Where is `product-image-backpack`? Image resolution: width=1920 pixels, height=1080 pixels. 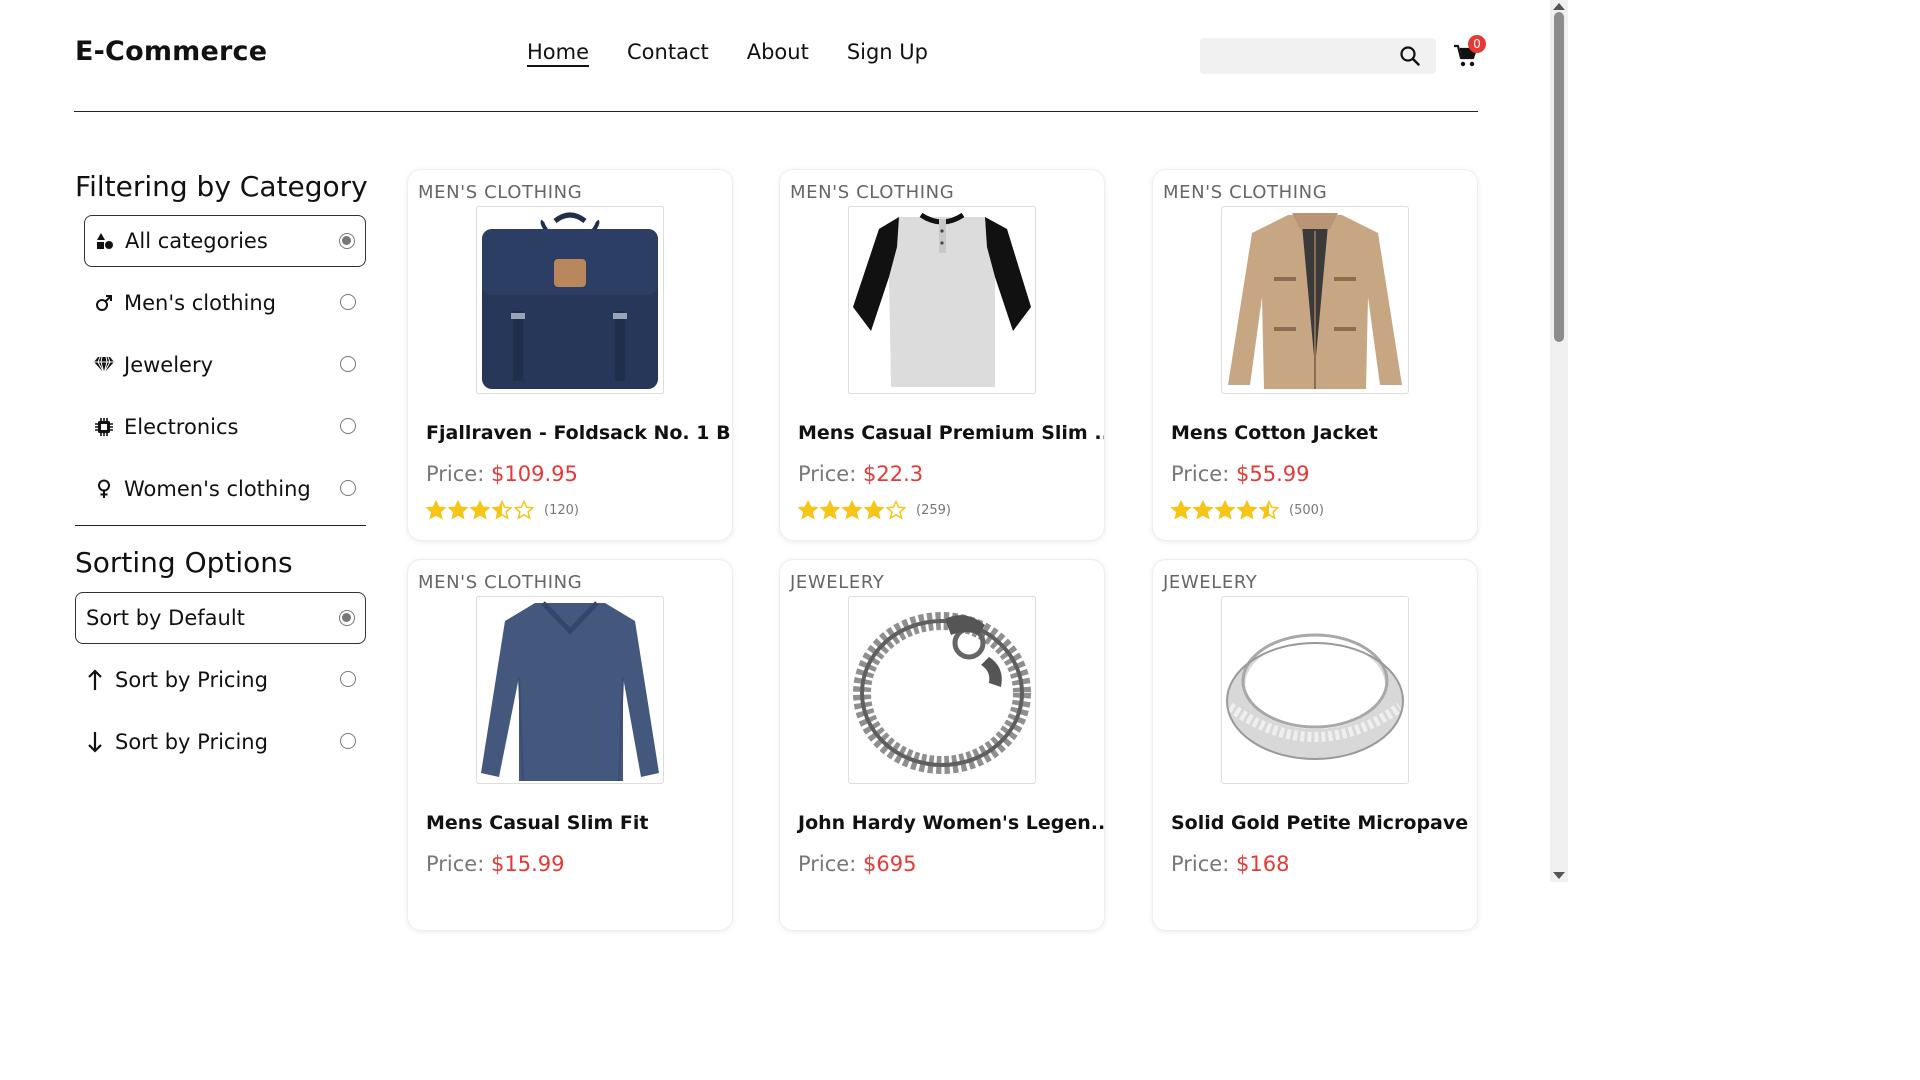 product-image-backpack is located at coordinates (570, 300).